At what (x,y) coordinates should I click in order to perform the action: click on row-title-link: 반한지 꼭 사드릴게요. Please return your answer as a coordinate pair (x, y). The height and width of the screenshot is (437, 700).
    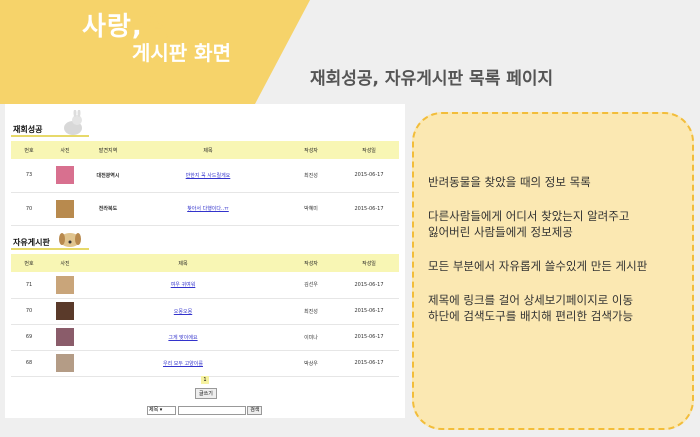
    Looking at the image, I should click on (208, 176).